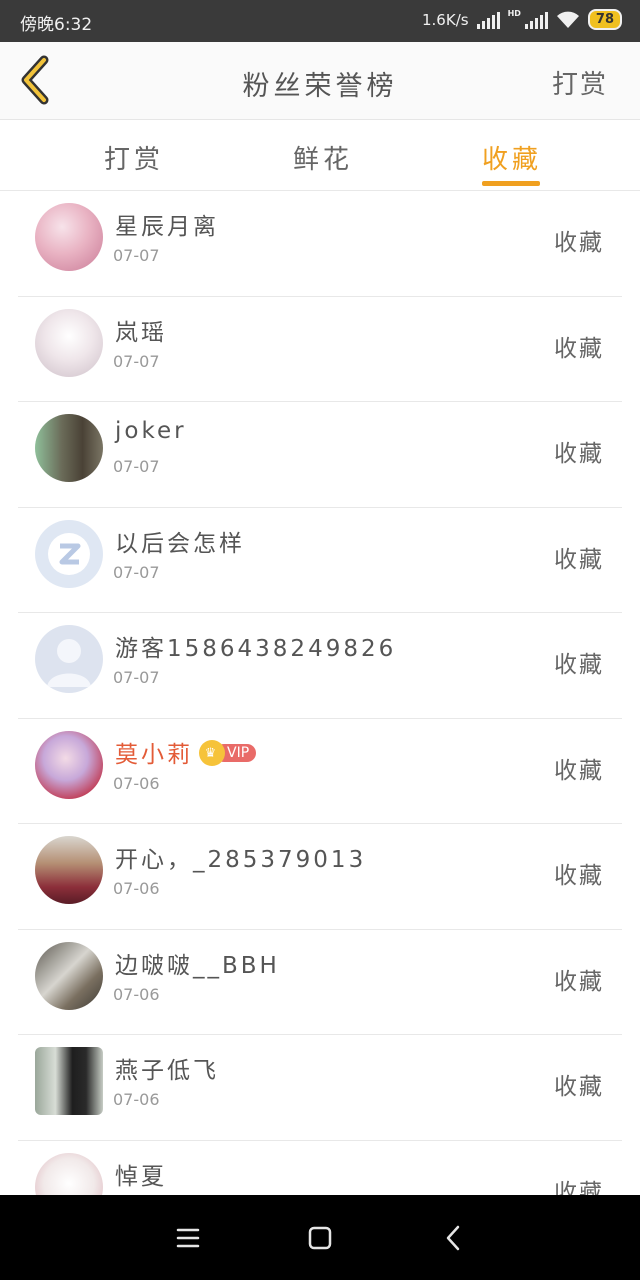 The width and height of the screenshot is (640, 1280). I want to click on home-icon, so click(320, 1238).